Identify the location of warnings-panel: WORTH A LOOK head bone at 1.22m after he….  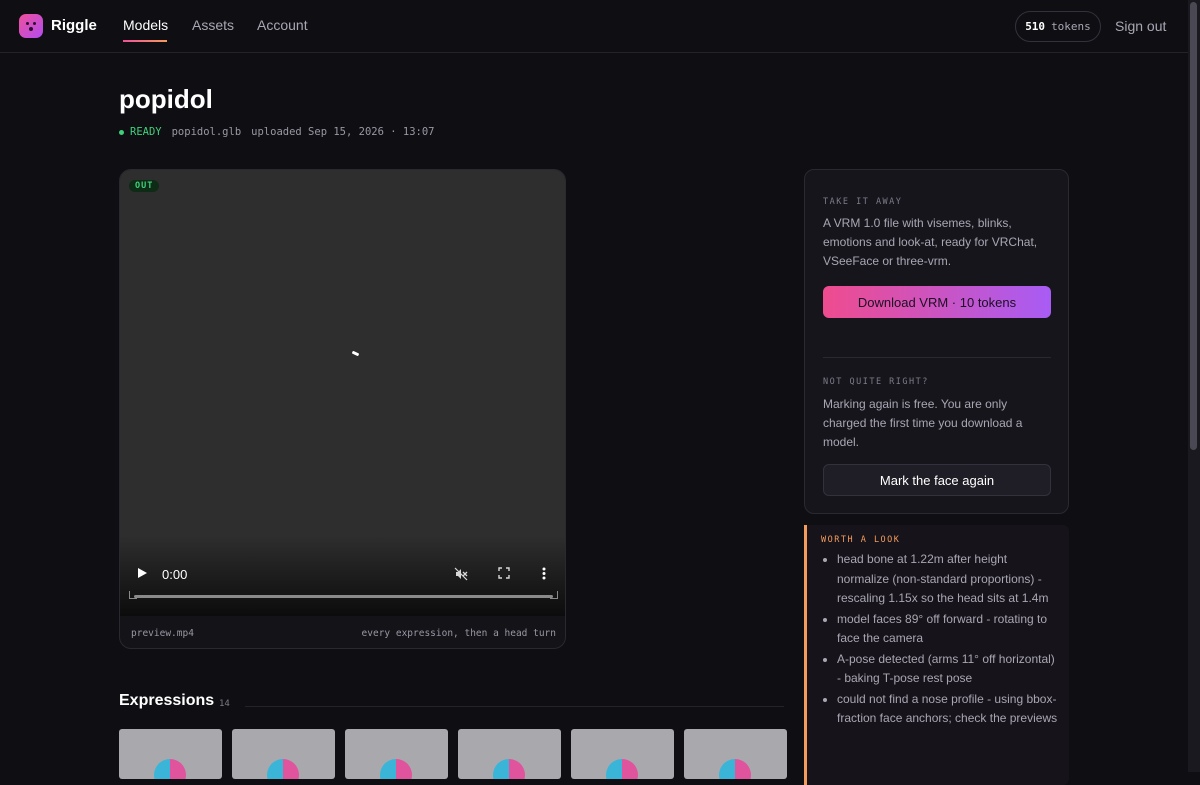
(936, 655).